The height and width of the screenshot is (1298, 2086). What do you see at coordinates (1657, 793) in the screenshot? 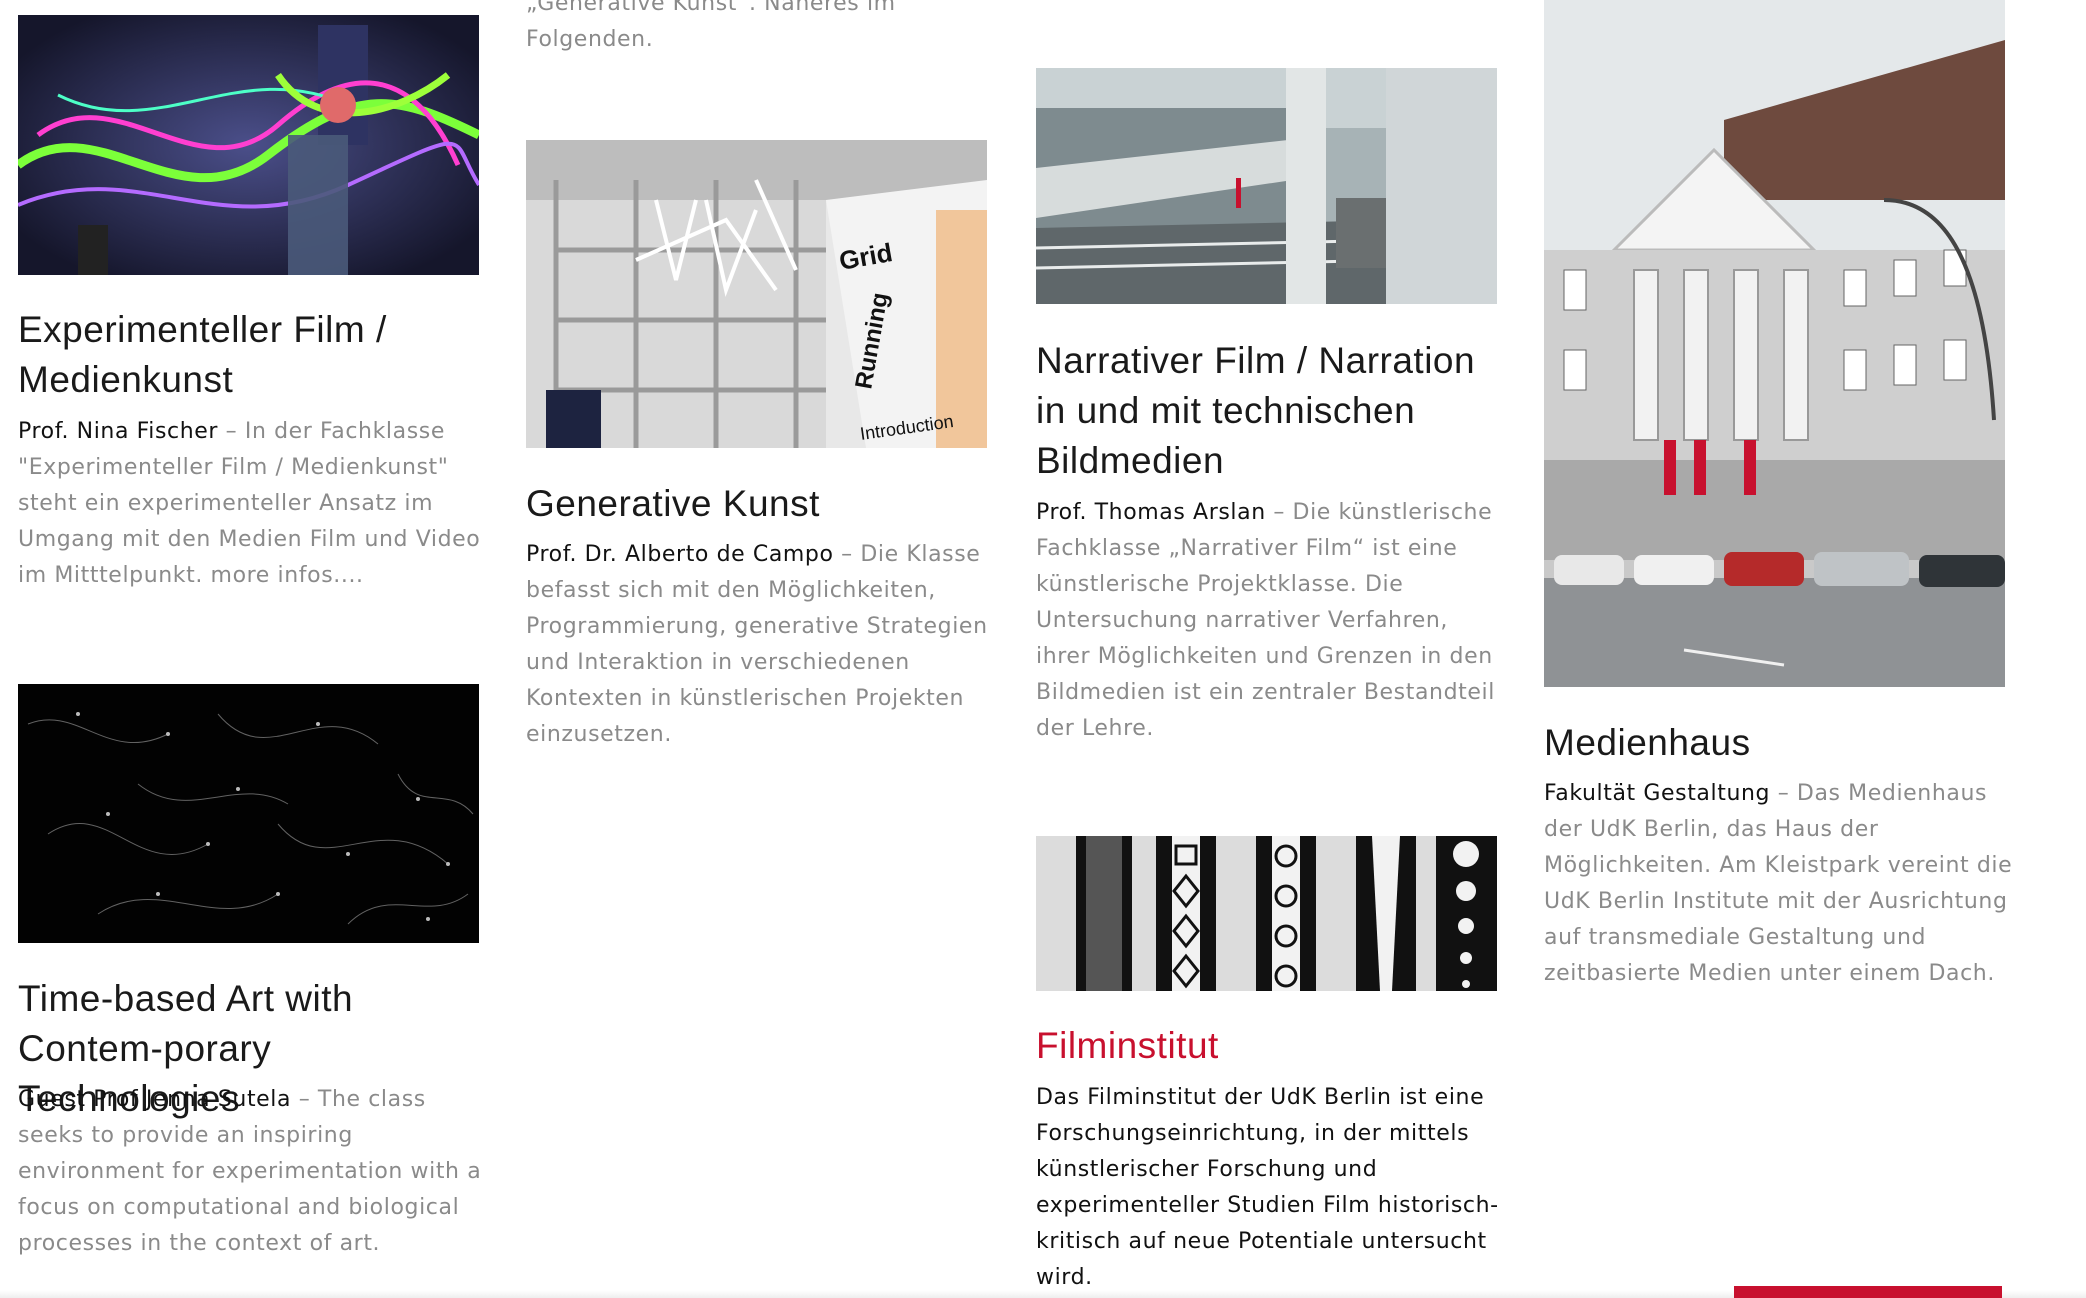
I see `medienhaus-faculty: Fakultät Gestaltung` at bounding box center [1657, 793].